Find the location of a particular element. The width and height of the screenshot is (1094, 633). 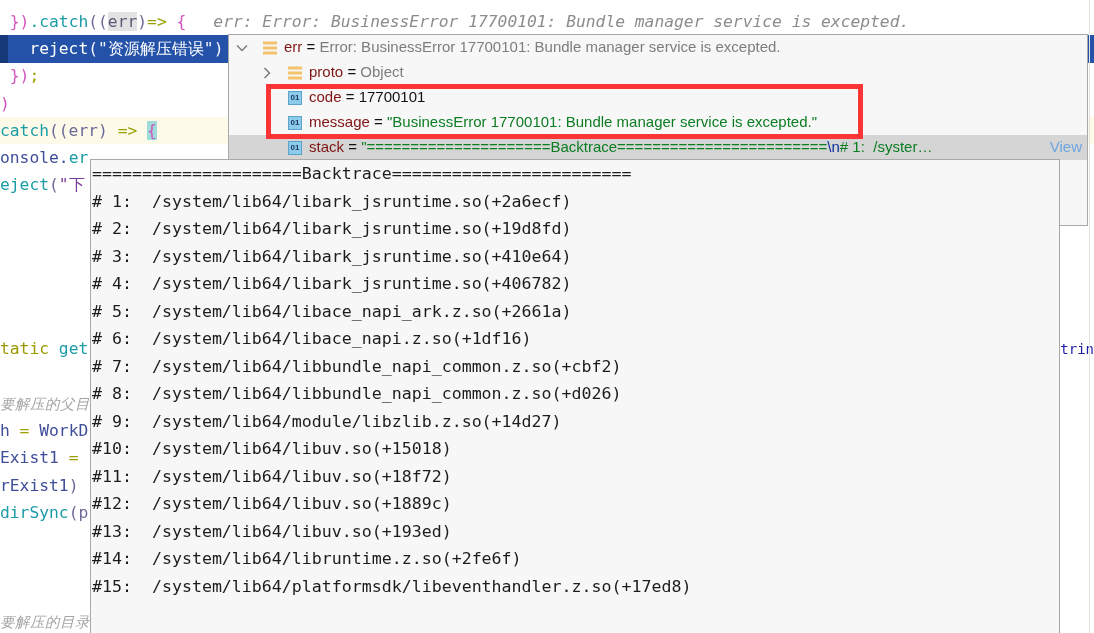

backtrace-line: #13: /system/lib64/libuv.so(+193ed) is located at coordinates (271, 531).